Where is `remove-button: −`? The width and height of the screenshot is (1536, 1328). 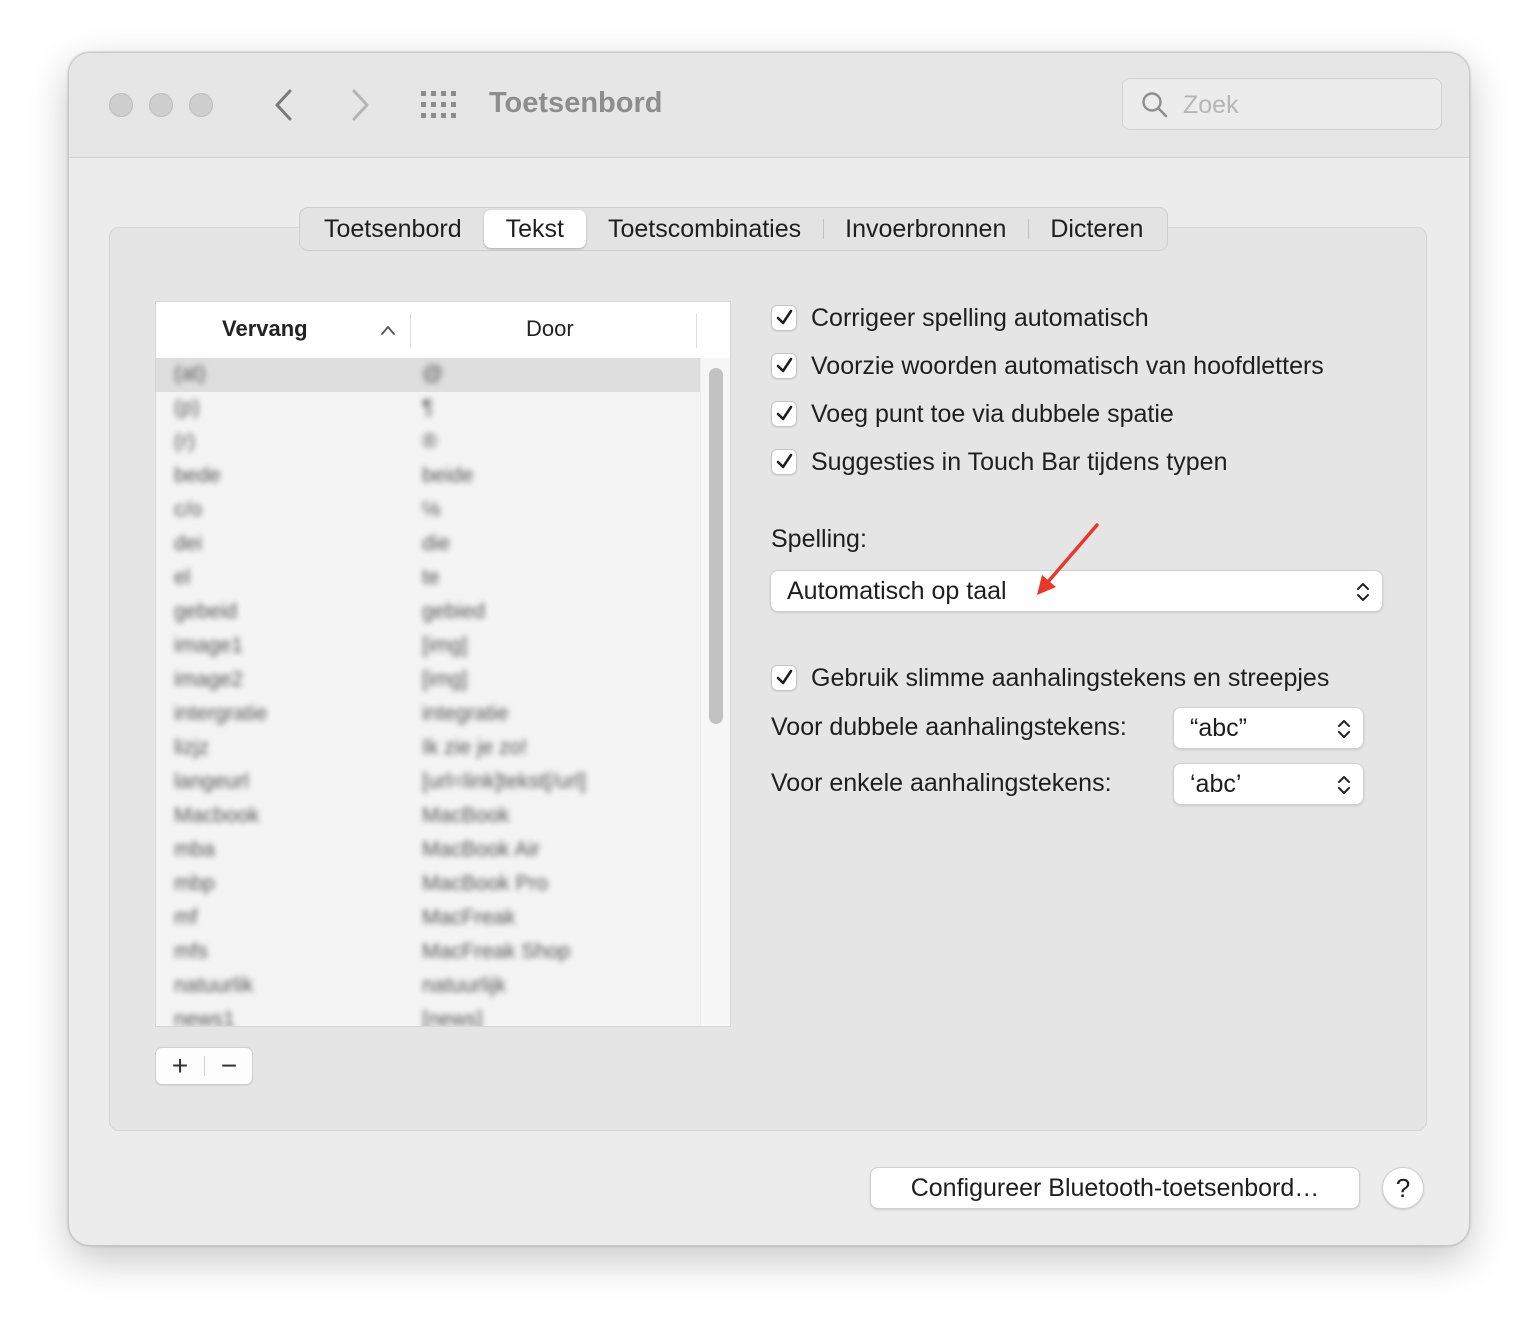
remove-button: − is located at coordinates (229, 1066).